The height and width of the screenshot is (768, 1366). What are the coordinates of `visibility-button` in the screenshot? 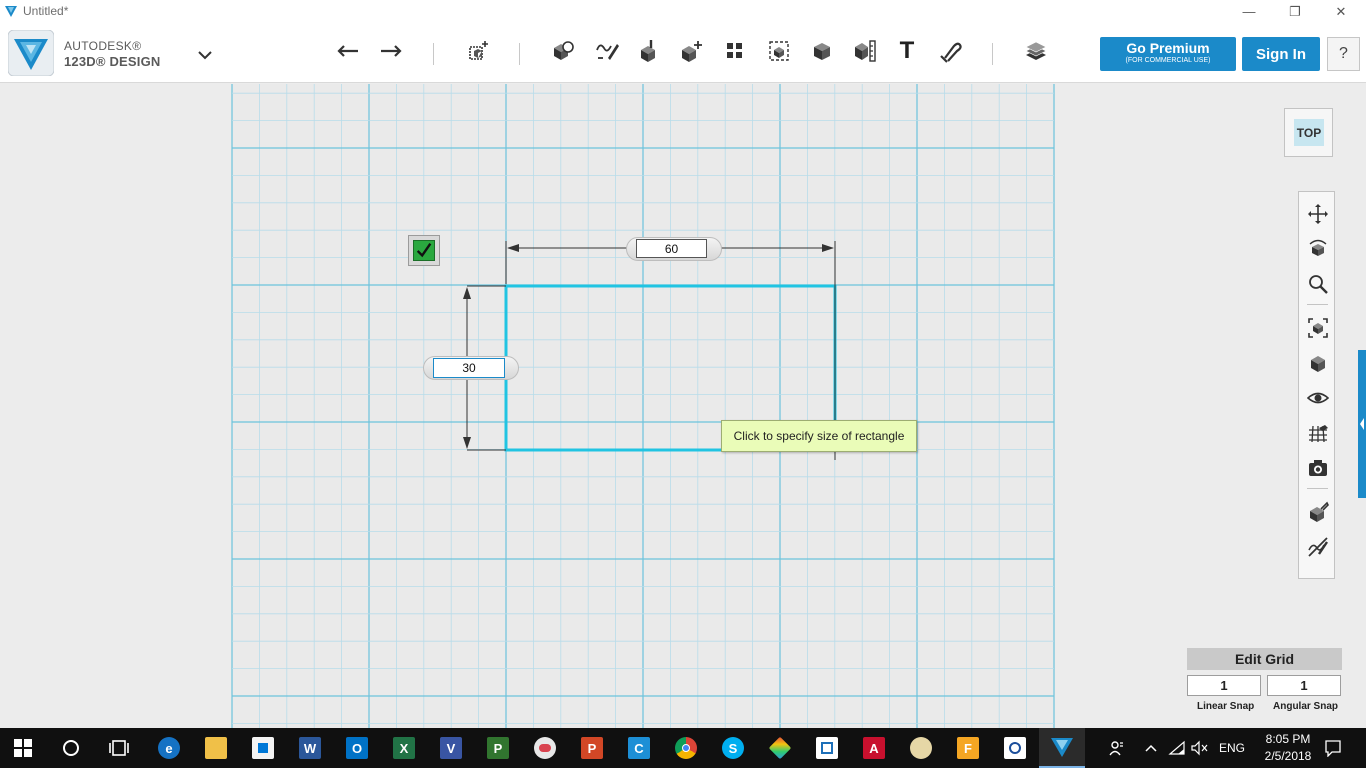 It's located at (1317, 397).